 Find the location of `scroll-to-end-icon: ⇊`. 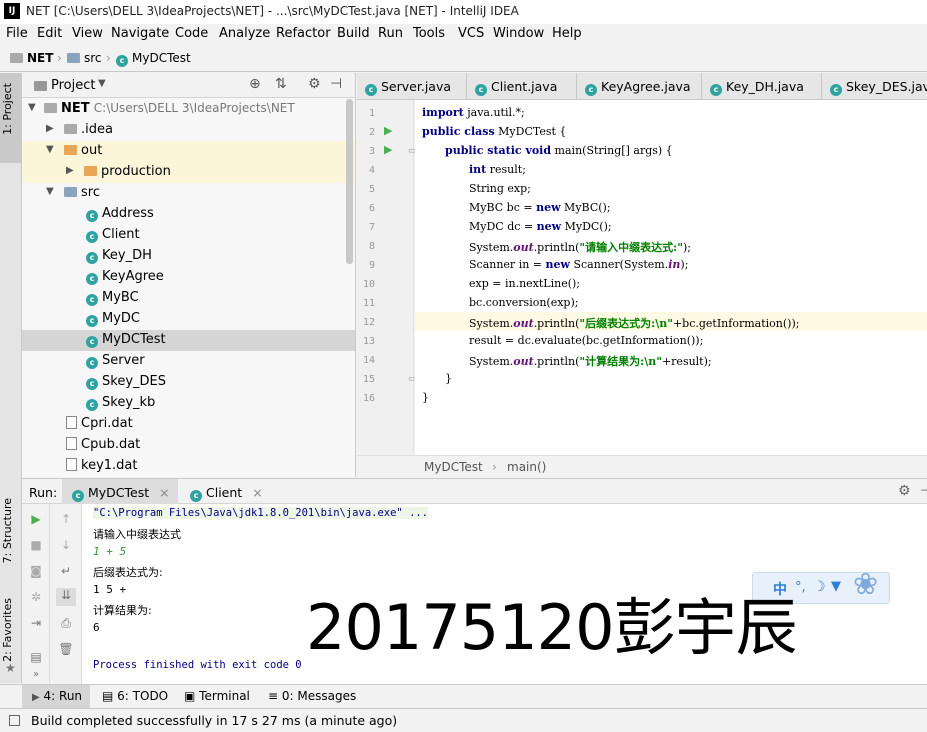

scroll-to-end-icon: ⇊ is located at coordinates (66, 597).